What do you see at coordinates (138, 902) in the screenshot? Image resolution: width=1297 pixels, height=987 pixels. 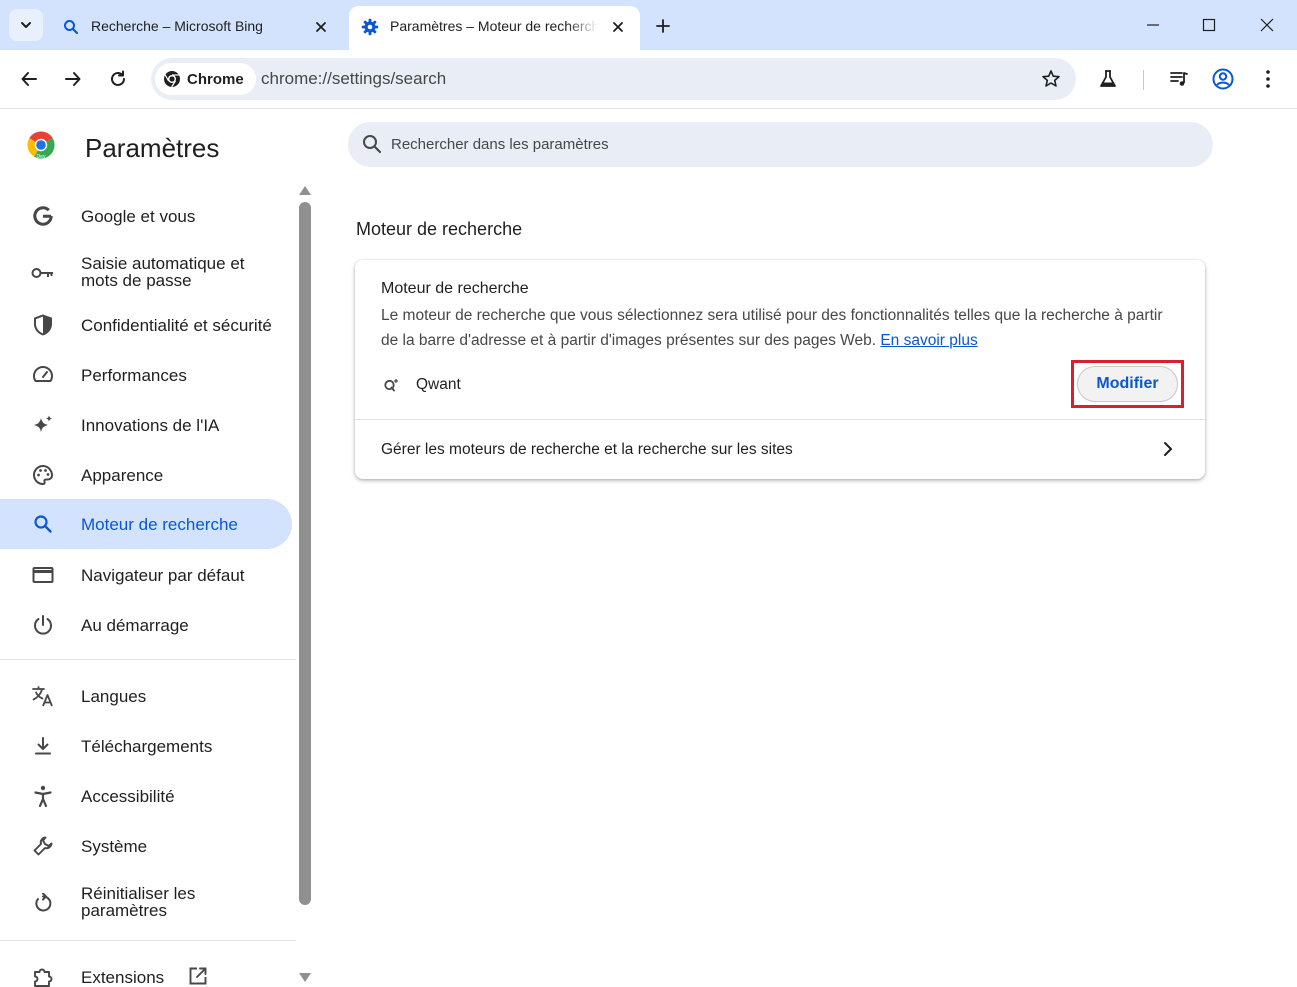 I see `sidebar-item-label: Réinitialiser les paramètres` at bounding box center [138, 902].